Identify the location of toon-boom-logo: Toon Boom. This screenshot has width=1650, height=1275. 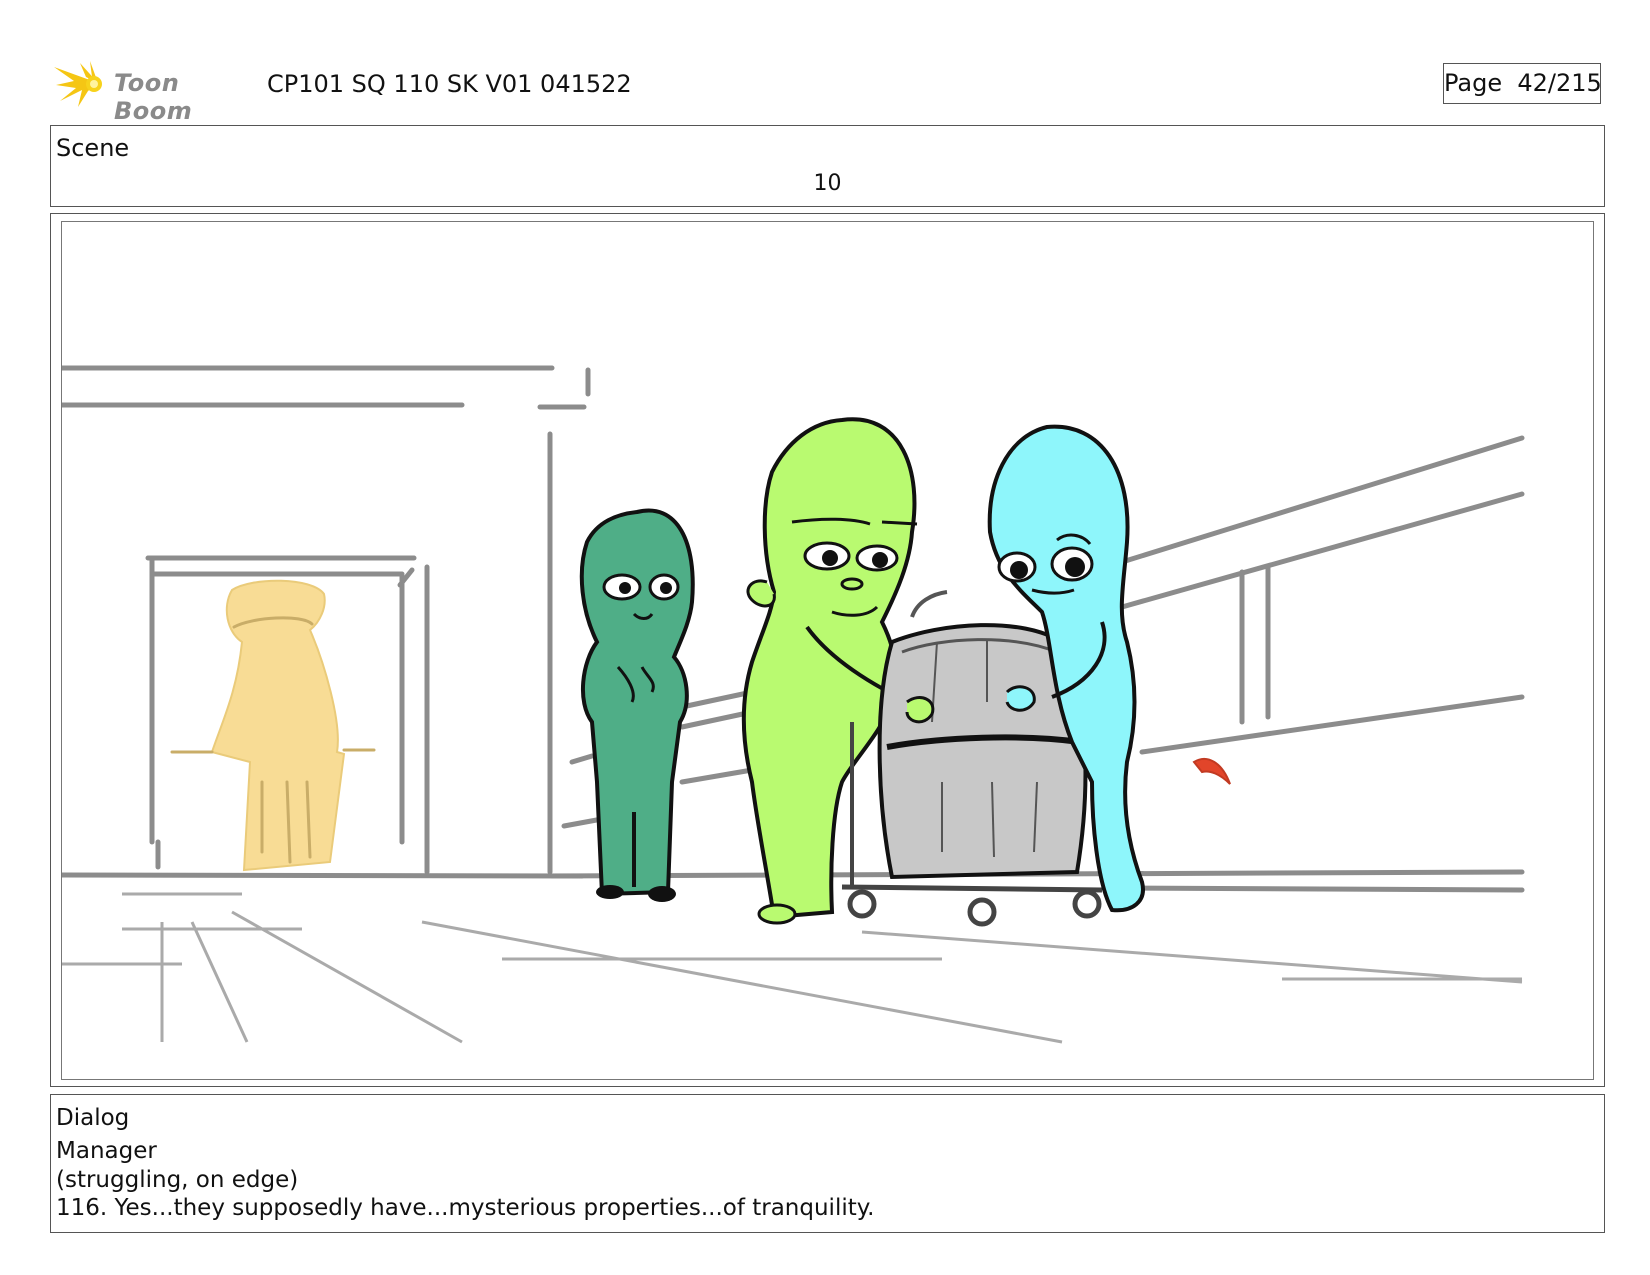
(154, 92).